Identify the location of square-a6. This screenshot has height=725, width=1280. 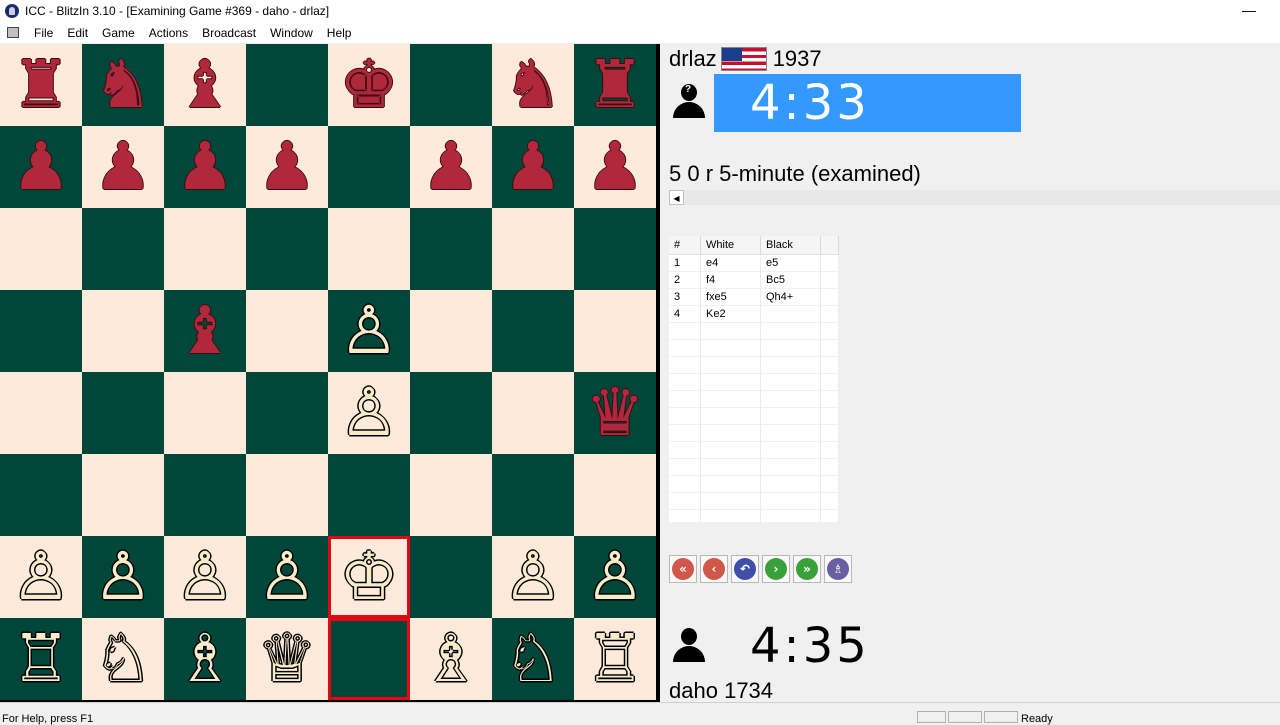
(41, 249).